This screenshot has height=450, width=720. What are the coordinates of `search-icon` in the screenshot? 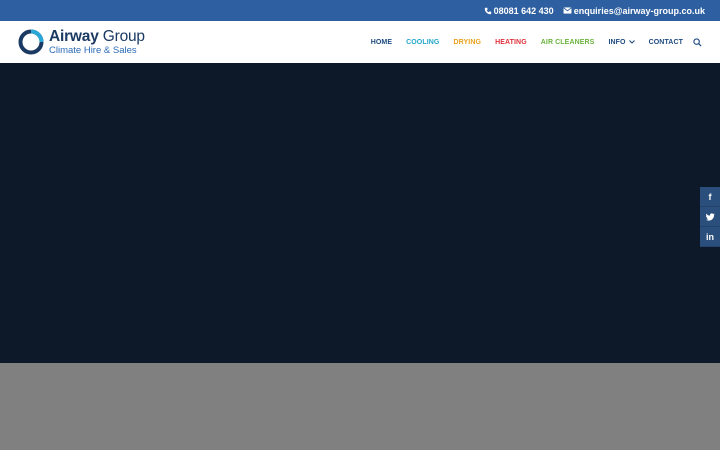 It's located at (697, 42).